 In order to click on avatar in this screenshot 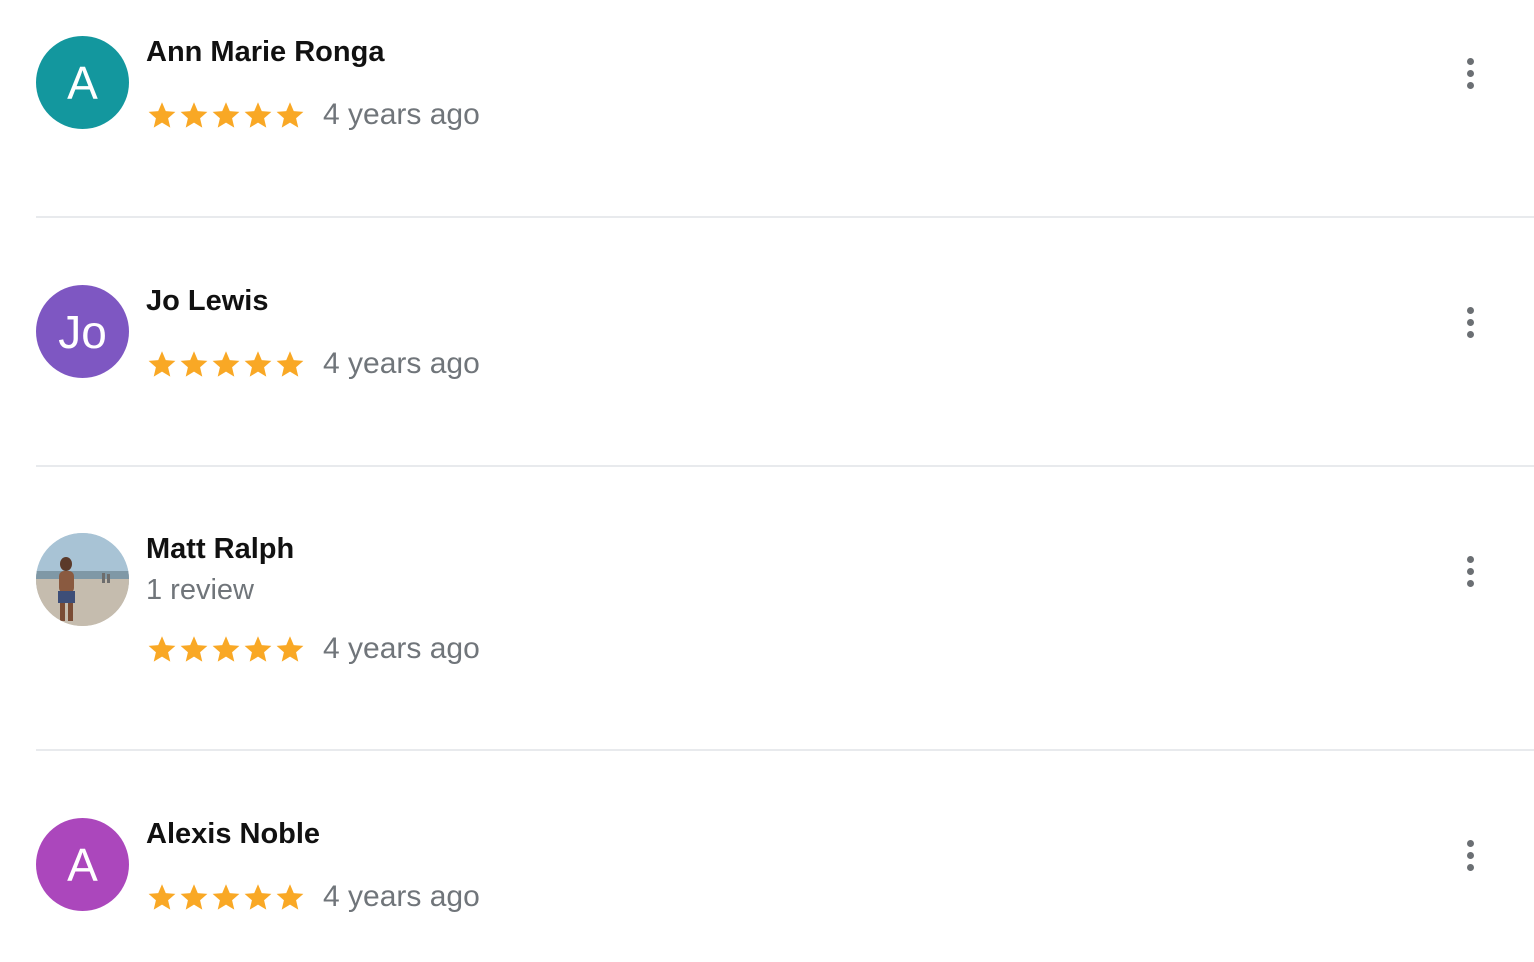, I will do `click(82, 579)`.